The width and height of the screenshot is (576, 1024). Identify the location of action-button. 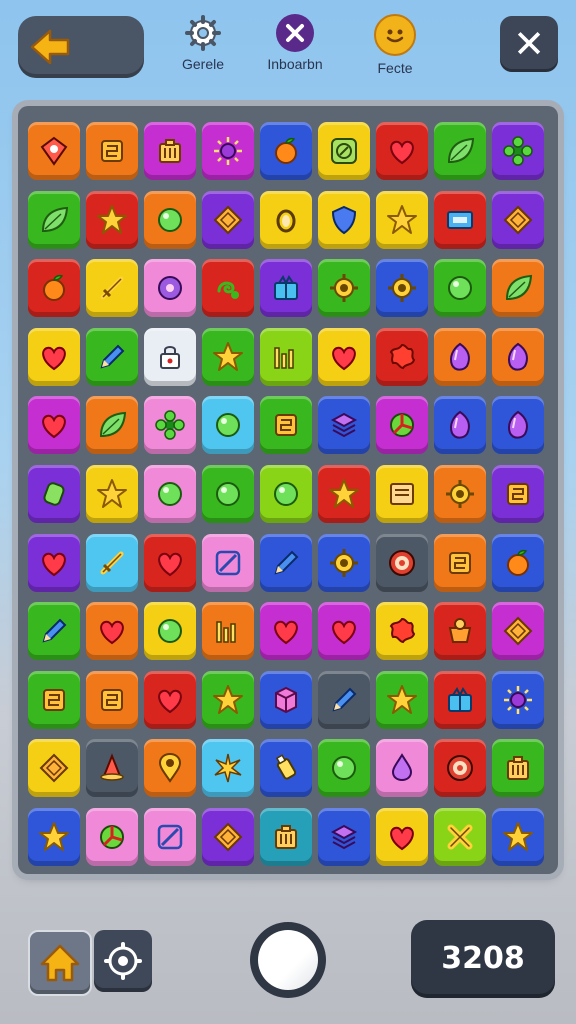
(288, 960).